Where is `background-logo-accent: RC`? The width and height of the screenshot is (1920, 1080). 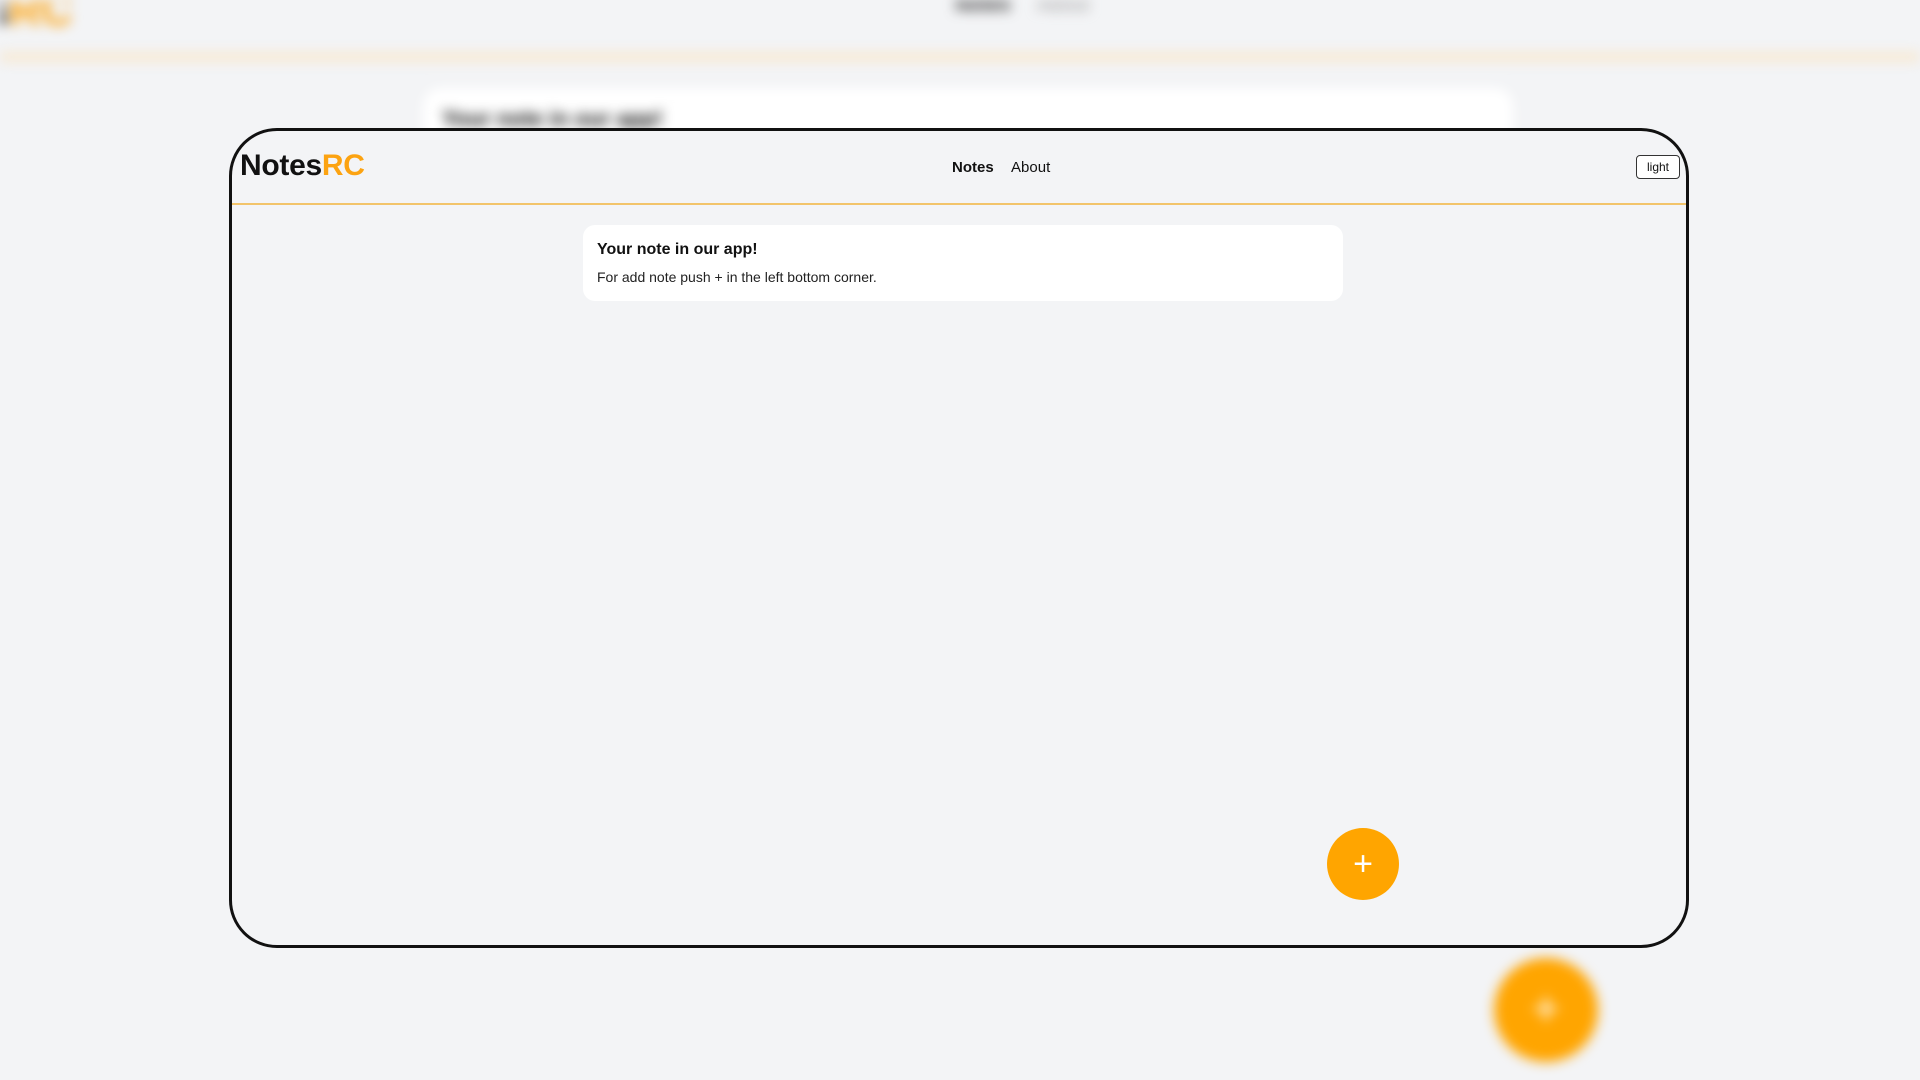 background-logo-accent: RC is located at coordinates (40, 17).